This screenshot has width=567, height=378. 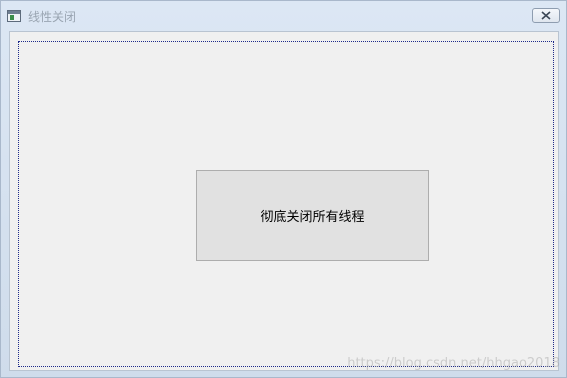 I want to click on window-title: 线性关闭, so click(x=52, y=17).